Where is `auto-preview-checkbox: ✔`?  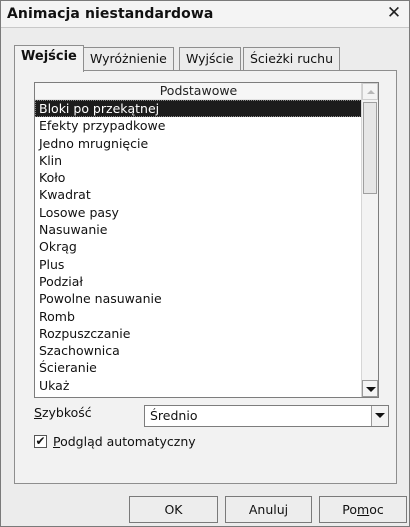
auto-preview-checkbox: ✔ is located at coordinates (40, 441).